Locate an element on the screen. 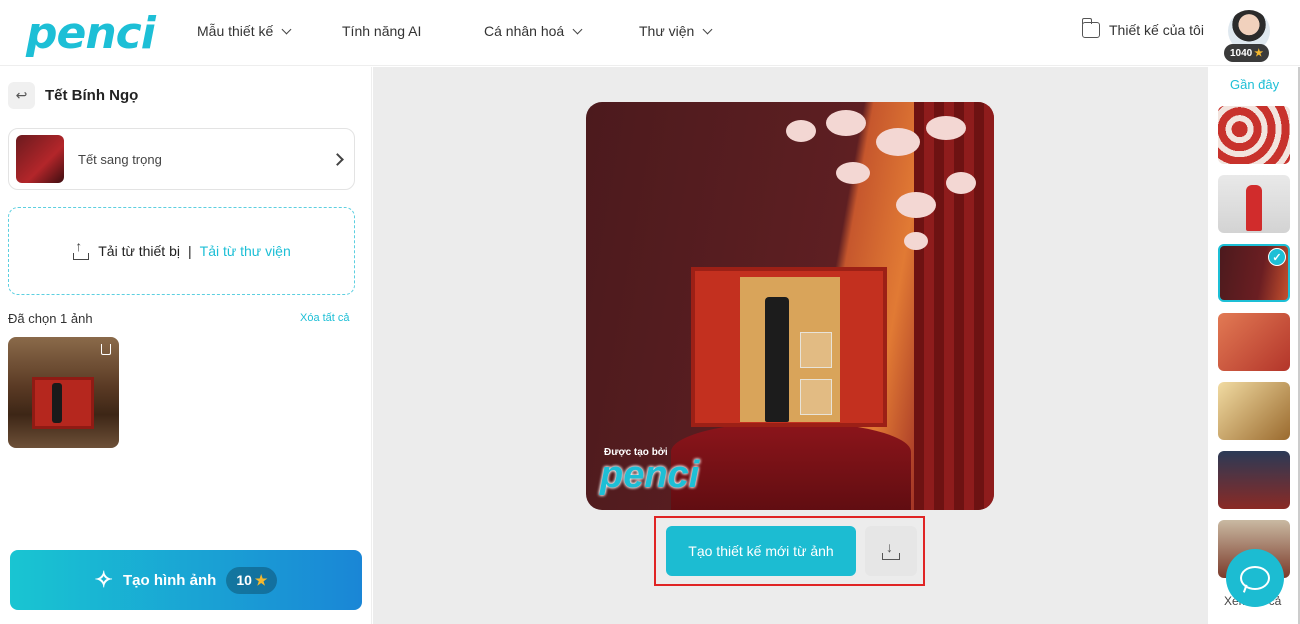 Image resolution: width=1300 pixels, height=624 pixels. download-icon is located at coordinates (891, 549).